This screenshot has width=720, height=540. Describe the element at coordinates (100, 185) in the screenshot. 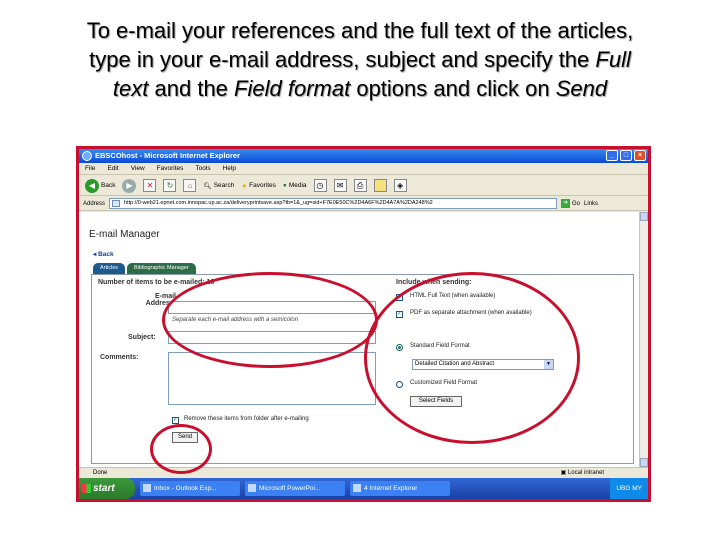

I see `back-button: ◀ Back` at that location.